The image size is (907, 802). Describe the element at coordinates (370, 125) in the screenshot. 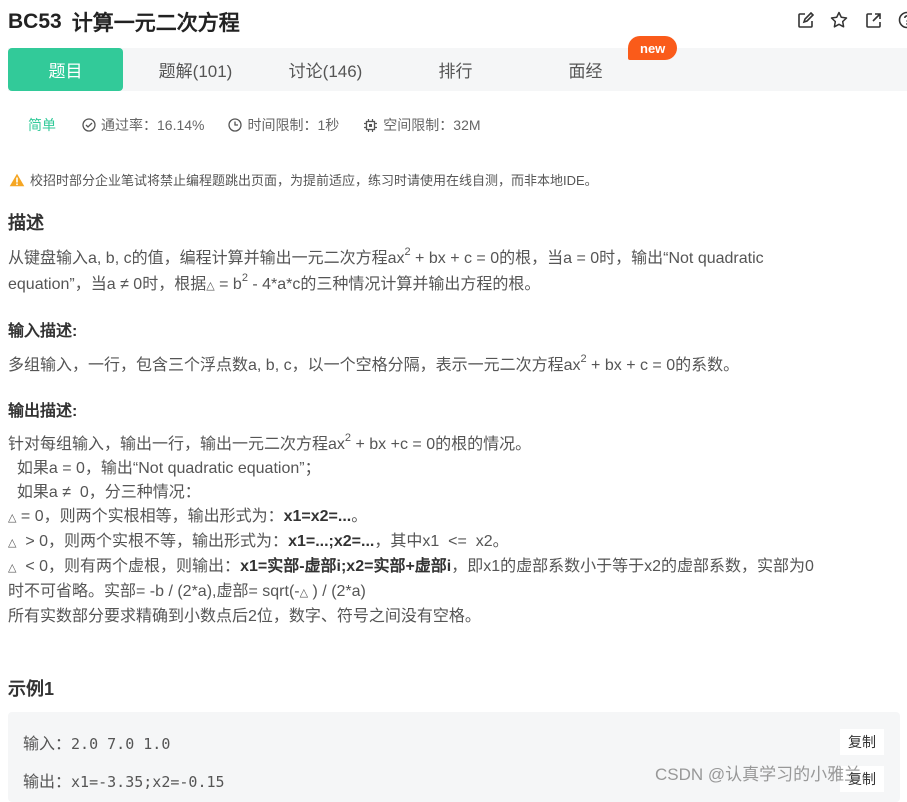

I see `chip-icon` at that location.